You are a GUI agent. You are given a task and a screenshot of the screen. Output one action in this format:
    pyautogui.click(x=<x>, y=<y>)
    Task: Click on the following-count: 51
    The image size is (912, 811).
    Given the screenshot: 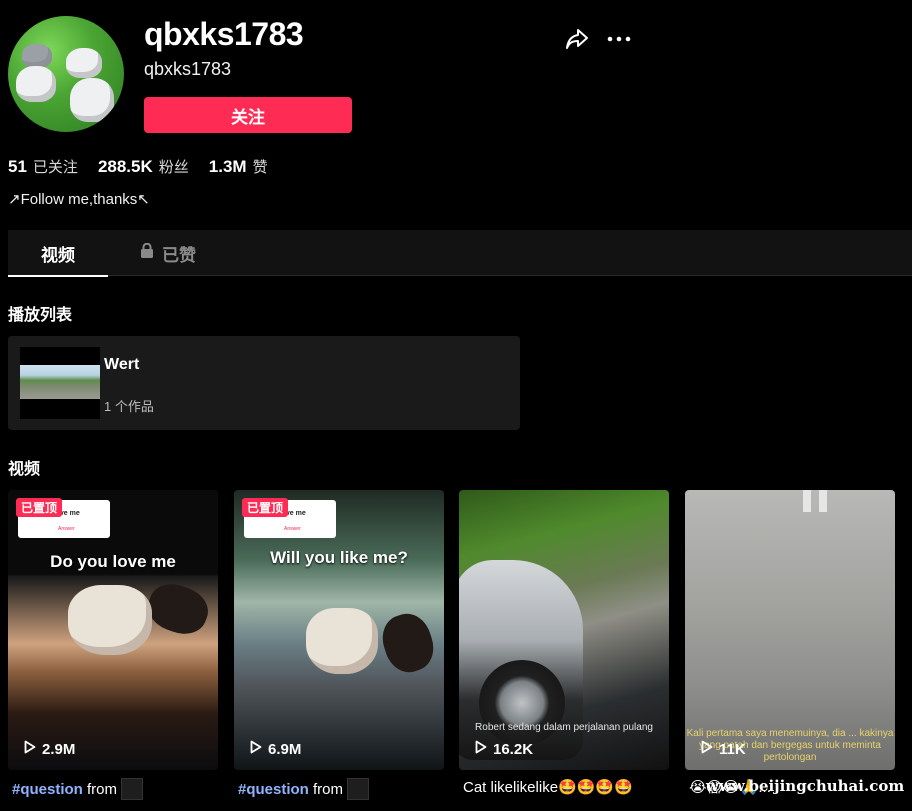 What is the action you would take?
    pyautogui.click(x=17, y=166)
    